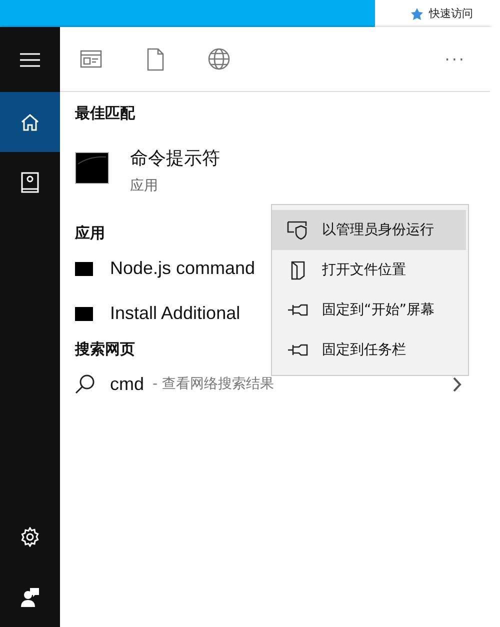 Image resolution: width=500 pixels, height=627 pixels. What do you see at coordinates (417, 13) in the screenshot?
I see `star-icon` at bounding box center [417, 13].